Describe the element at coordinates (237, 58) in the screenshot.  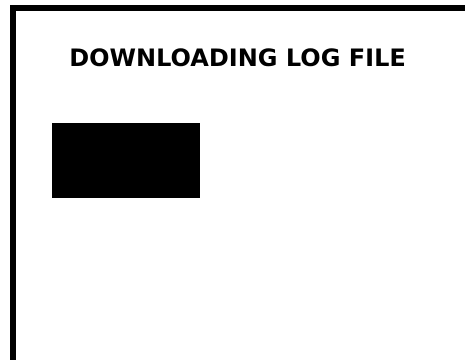
I see `page-title: DOWNLOADING LOG FILE` at that location.